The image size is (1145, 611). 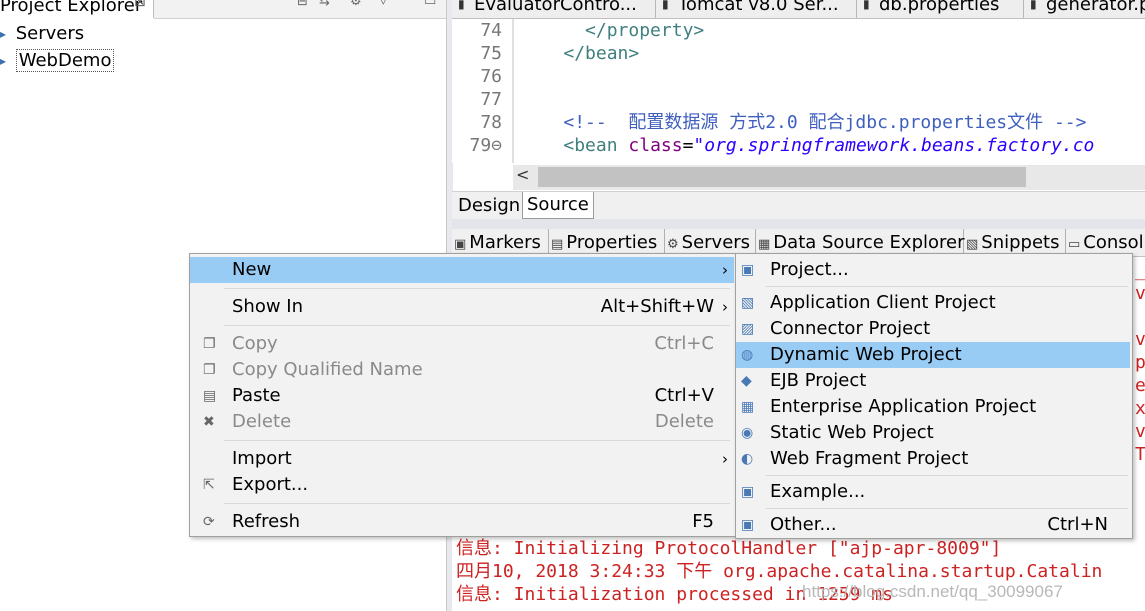 What do you see at coordinates (505, 242) in the screenshot?
I see `tab-label: Markers` at bounding box center [505, 242].